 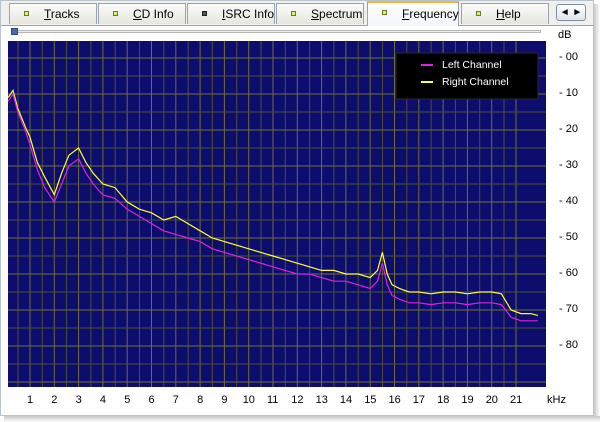 I want to click on tab-label: Spectrum, so click(x=337, y=14).